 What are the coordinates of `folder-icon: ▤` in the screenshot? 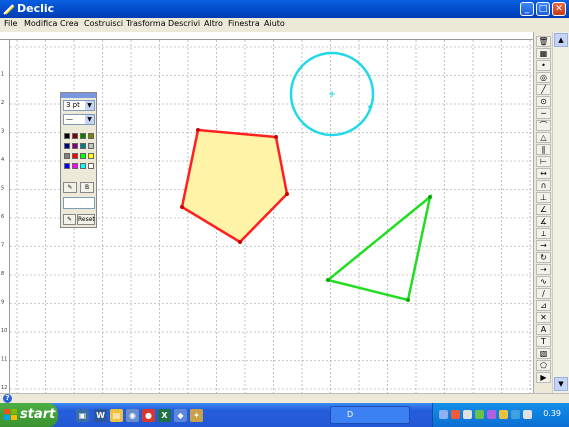 It's located at (116, 415).